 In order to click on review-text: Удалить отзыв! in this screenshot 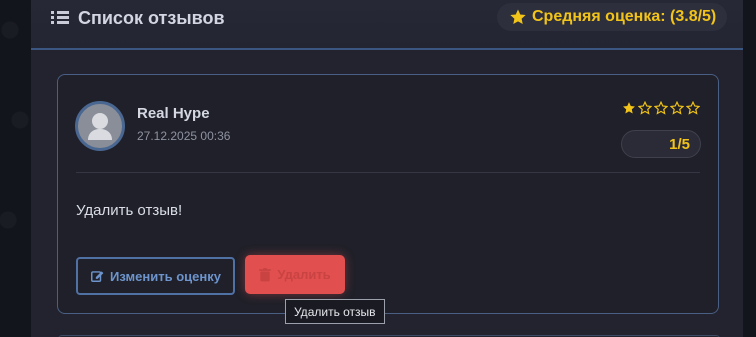, I will do `click(129, 210)`.